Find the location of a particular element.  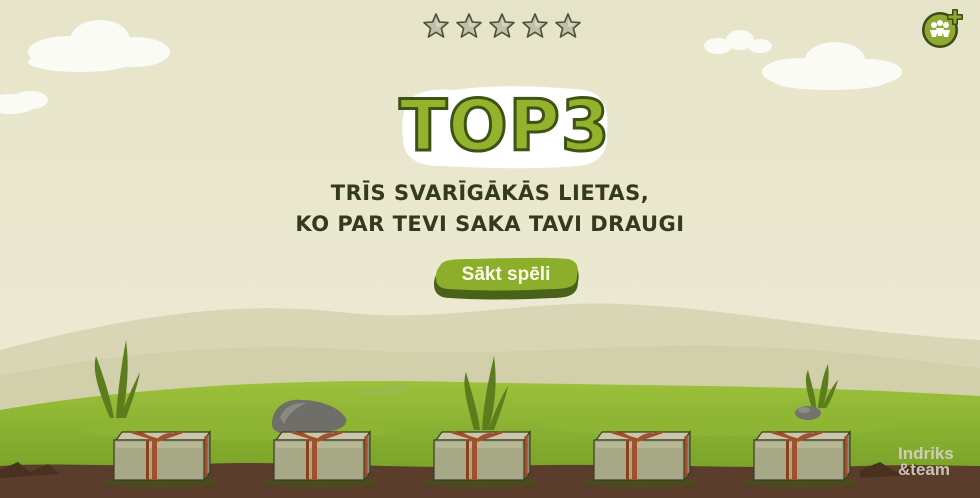

add-friends-button is located at coordinates (942, 29).